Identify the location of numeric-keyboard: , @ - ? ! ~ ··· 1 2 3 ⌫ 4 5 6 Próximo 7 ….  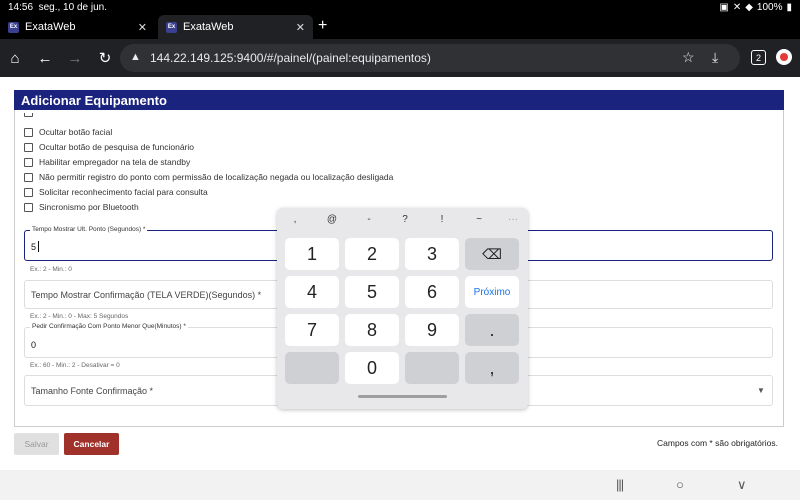
(402, 308).